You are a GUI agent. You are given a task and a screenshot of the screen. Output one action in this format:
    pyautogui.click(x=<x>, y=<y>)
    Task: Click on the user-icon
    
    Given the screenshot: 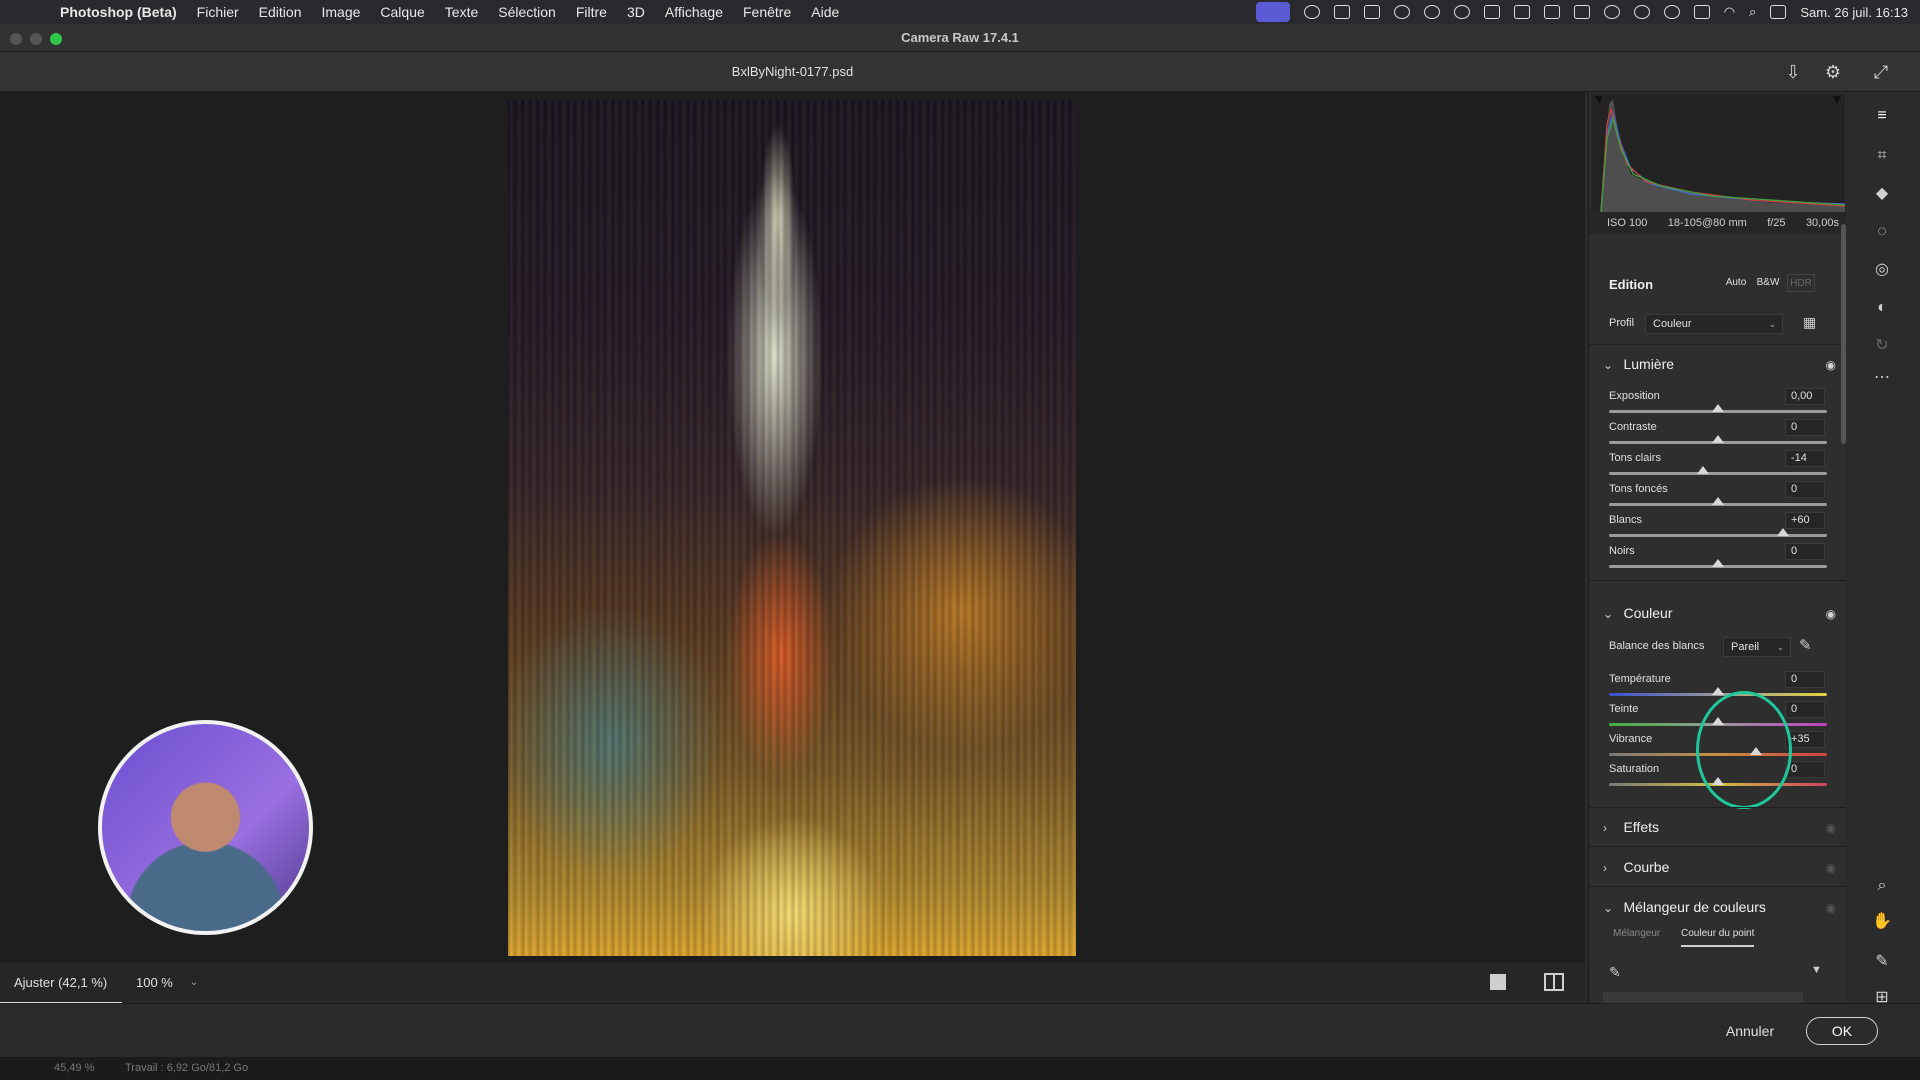 What is the action you would take?
    pyautogui.click(x=1611, y=12)
    